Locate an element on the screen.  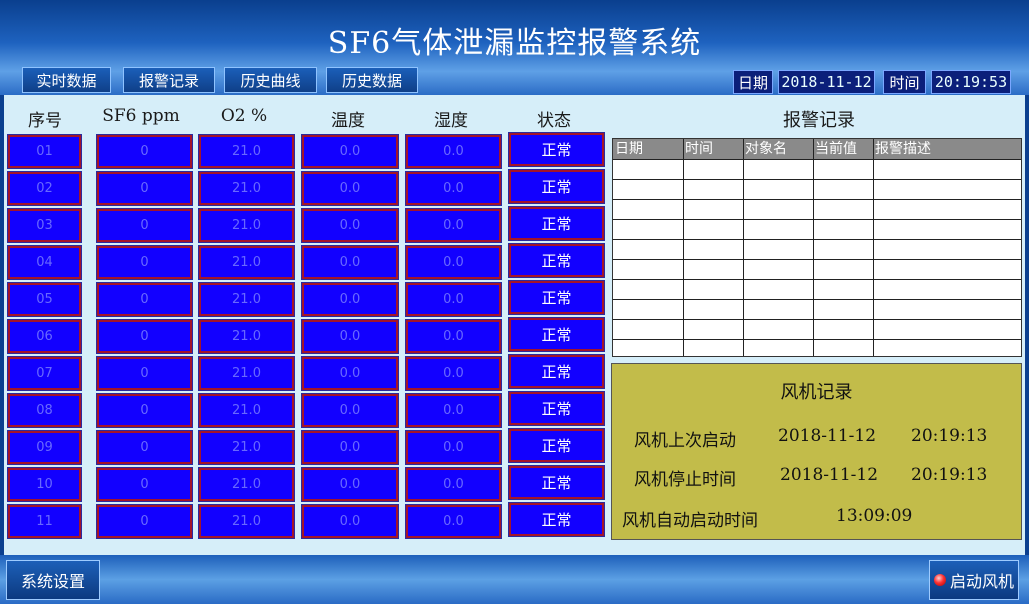
system-settings-button: 系统设置 is located at coordinates (53, 580).